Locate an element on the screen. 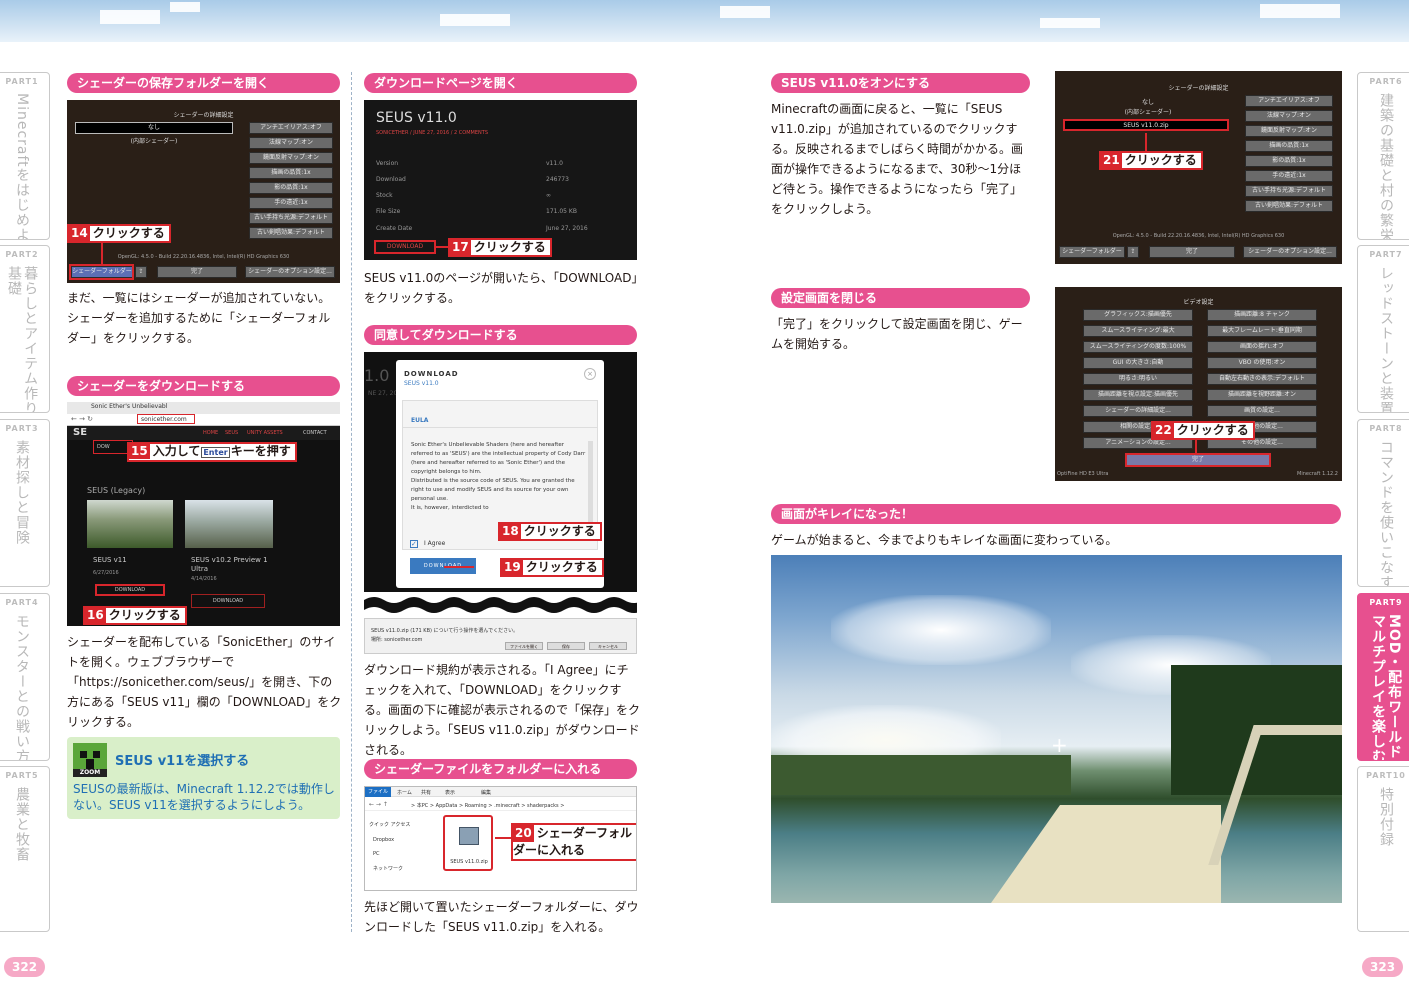 The height and width of the screenshot is (1000, 1409). part-title: 農業と牧畜 is located at coordinates (22, 824).